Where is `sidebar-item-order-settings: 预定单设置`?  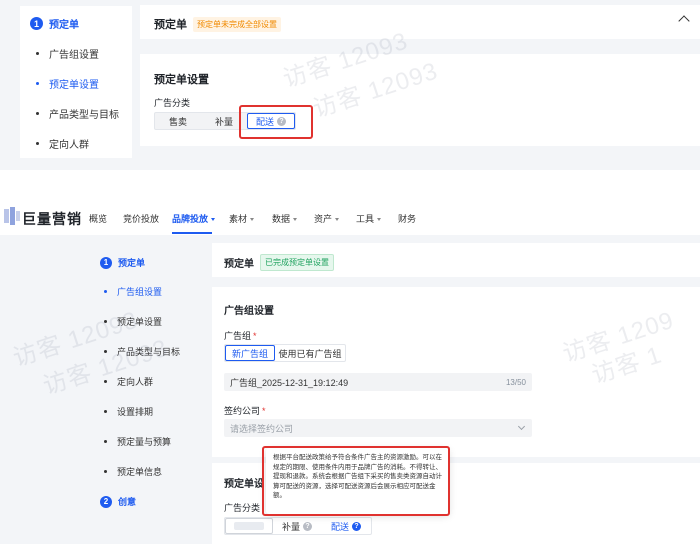
sidebar-item-order-settings: 预定单设置 is located at coordinates (128, 321).